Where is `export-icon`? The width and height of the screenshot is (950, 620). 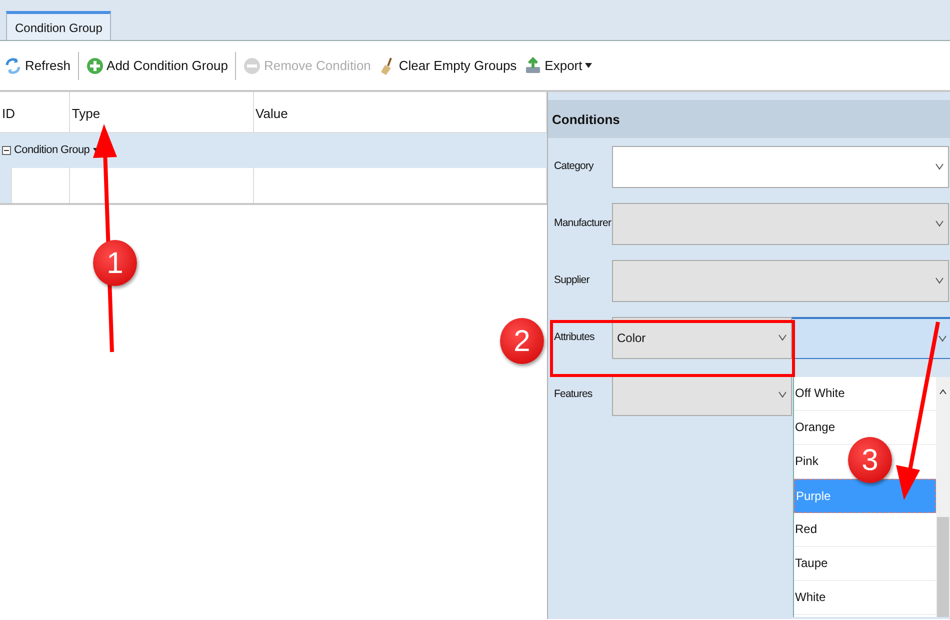 export-icon is located at coordinates (533, 65).